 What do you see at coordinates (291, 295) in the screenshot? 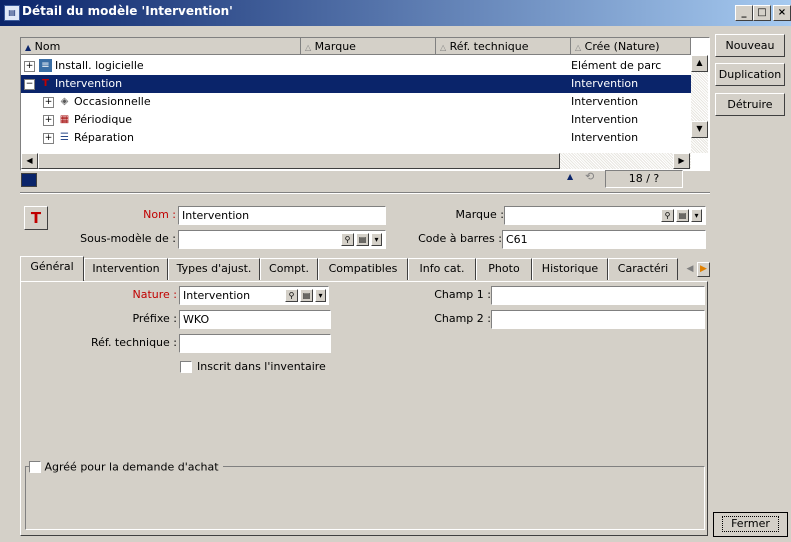
I see `nature-search-icon: ⚲` at bounding box center [291, 295].